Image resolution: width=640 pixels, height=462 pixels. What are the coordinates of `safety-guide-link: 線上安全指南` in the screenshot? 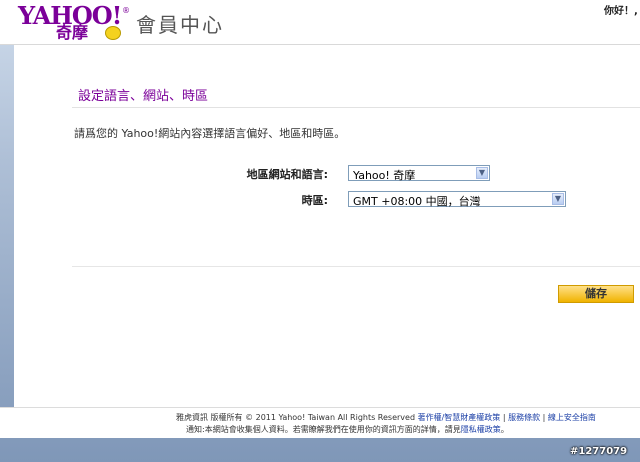 It's located at (572, 417).